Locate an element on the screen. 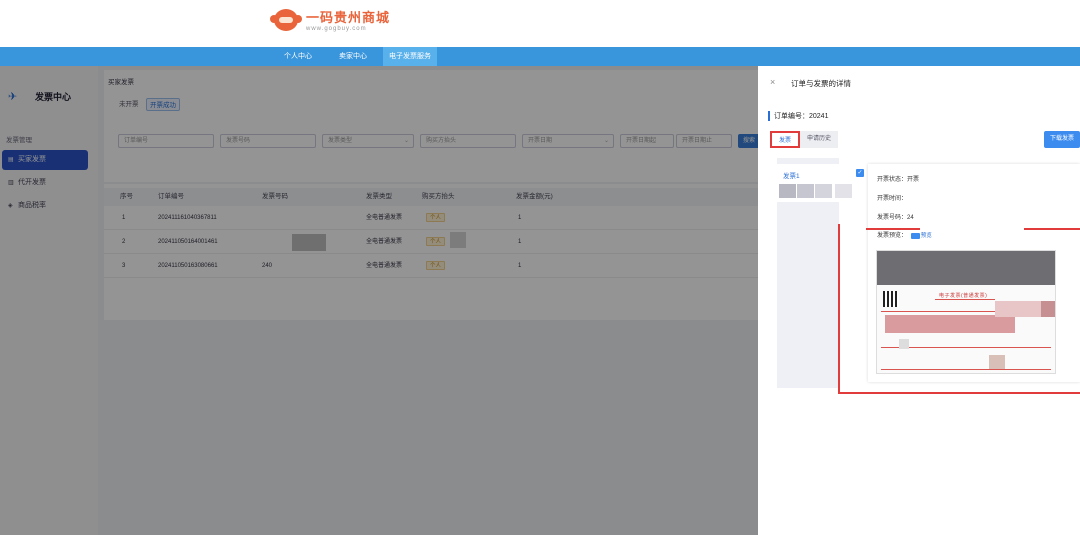  nav-e-invoice-service: 电子发票服务 is located at coordinates (410, 56).